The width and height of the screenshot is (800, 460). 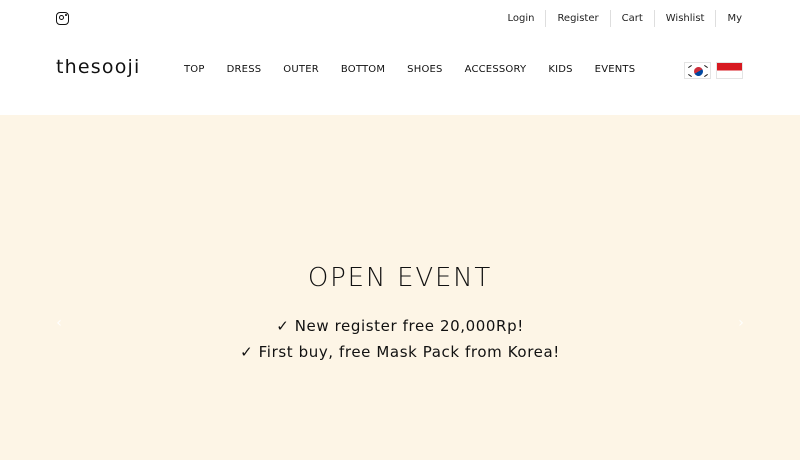 I want to click on chevron-right-icon: ›, so click(x=741, y=323).